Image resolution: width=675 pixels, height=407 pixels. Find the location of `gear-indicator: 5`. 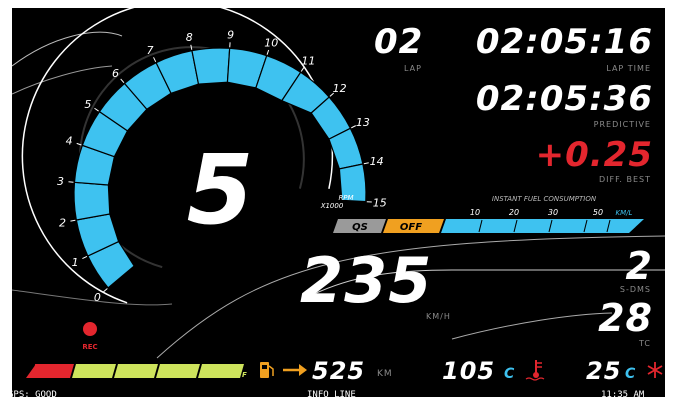

gear-indicator: 5 is located at coordinates (220, 190).